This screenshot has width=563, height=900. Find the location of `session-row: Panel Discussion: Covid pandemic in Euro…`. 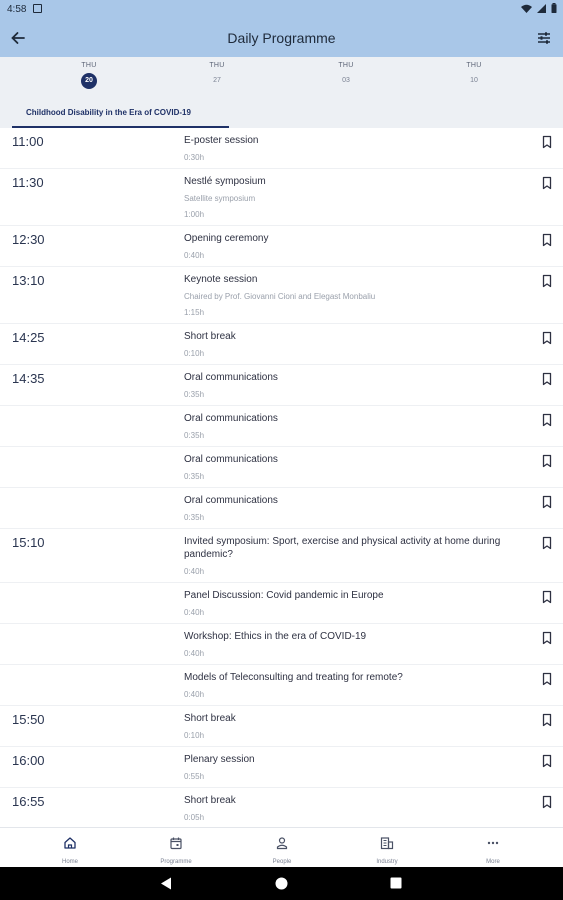

session-row: Panel Discussion: Covid pandemic in Euro… is located at coordinates (281, 603).